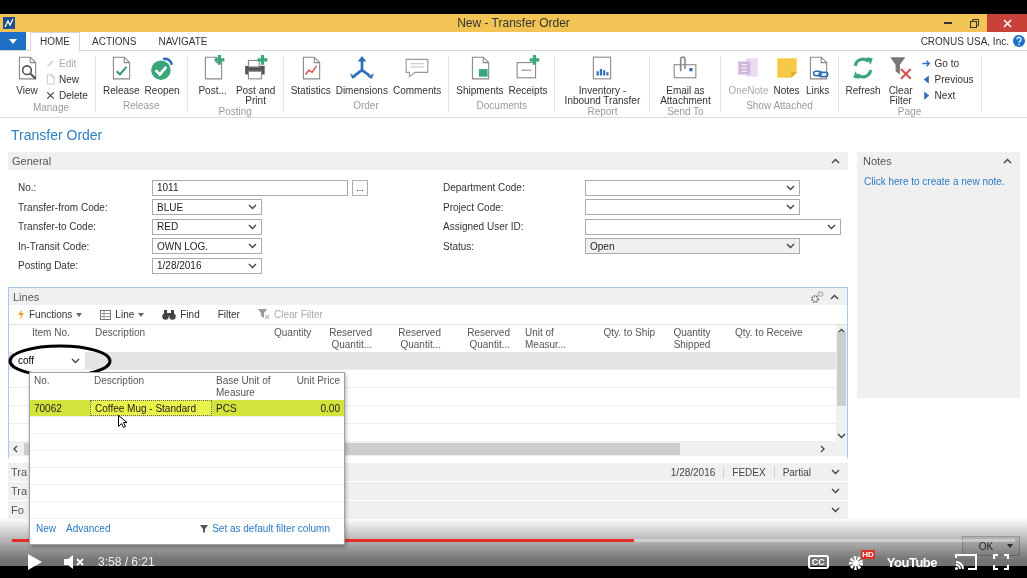 This screenshot has height=578, width=1027. Describe the element at coordinates (528, 75) in the screenshot. I see `ribbon-button: Receipts` at that location.